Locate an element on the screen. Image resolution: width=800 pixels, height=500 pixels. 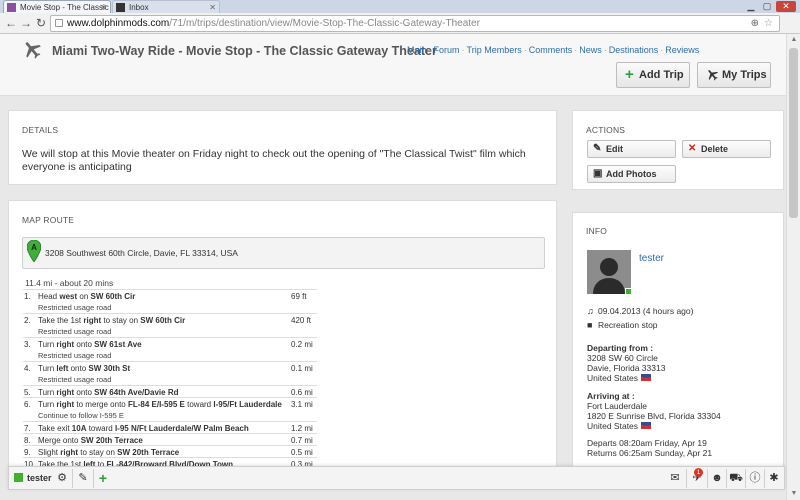
bell-icon: ♫ is located at coordinates (590, 311).